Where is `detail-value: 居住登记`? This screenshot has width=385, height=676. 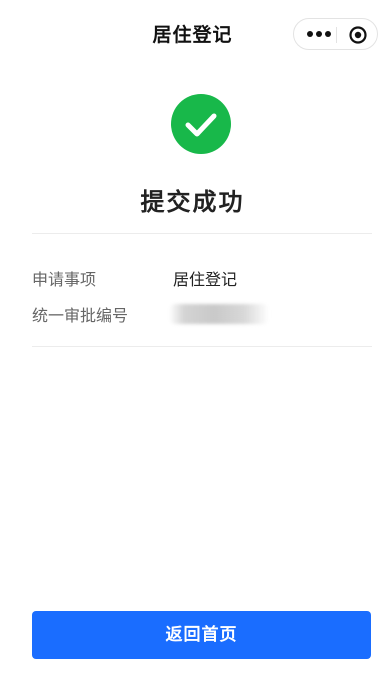
detail-value: 居住登记 is located at coordinates (205, 279).